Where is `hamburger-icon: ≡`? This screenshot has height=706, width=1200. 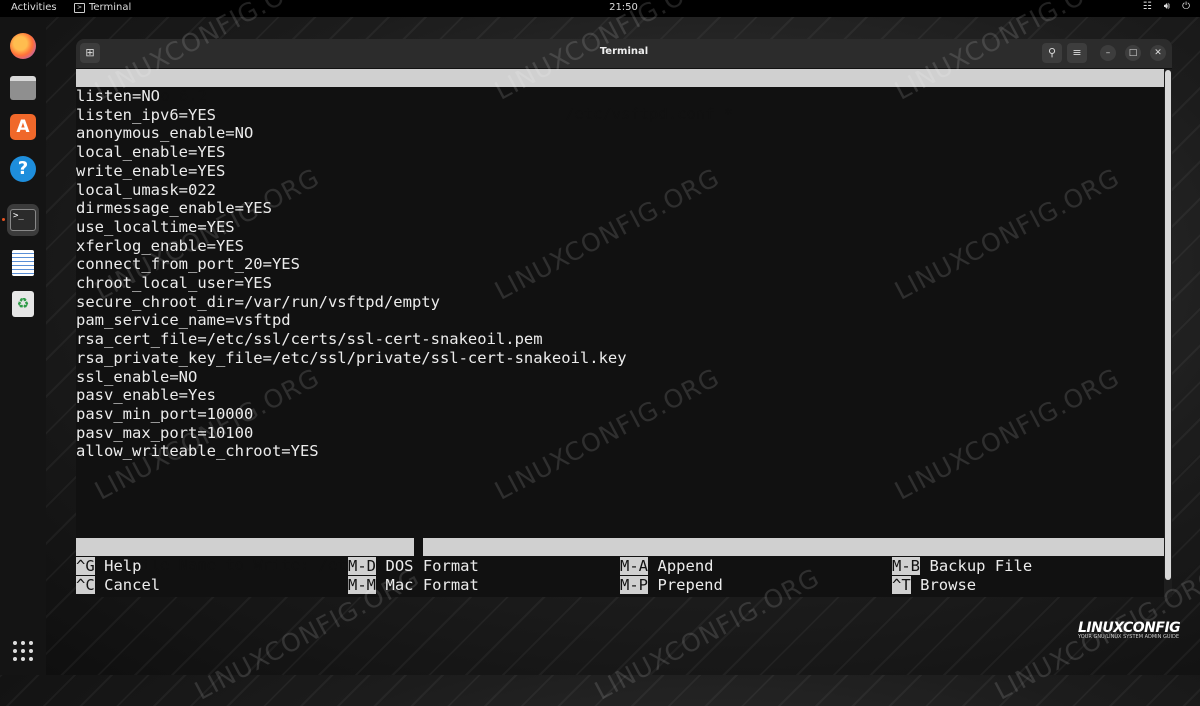 hamburger-icon: ≡ is located at coordinates (1077, 52).